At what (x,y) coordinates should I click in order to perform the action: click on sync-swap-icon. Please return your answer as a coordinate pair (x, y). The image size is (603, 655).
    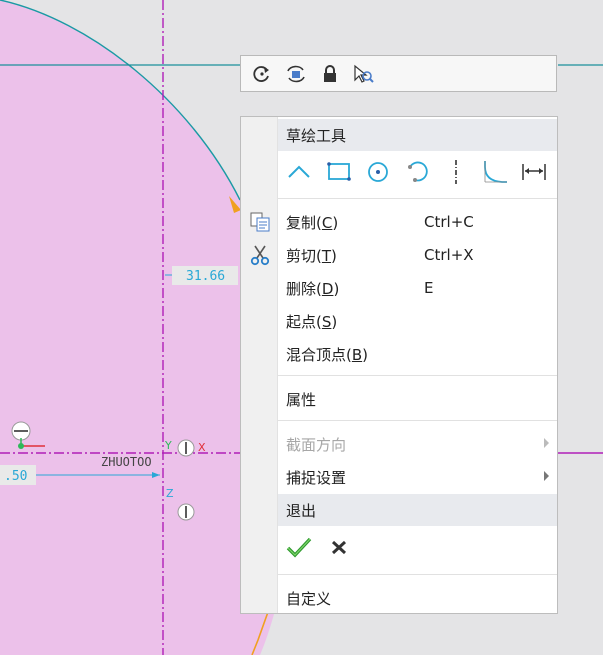
    Looking at the image, I should click on (295, 73).